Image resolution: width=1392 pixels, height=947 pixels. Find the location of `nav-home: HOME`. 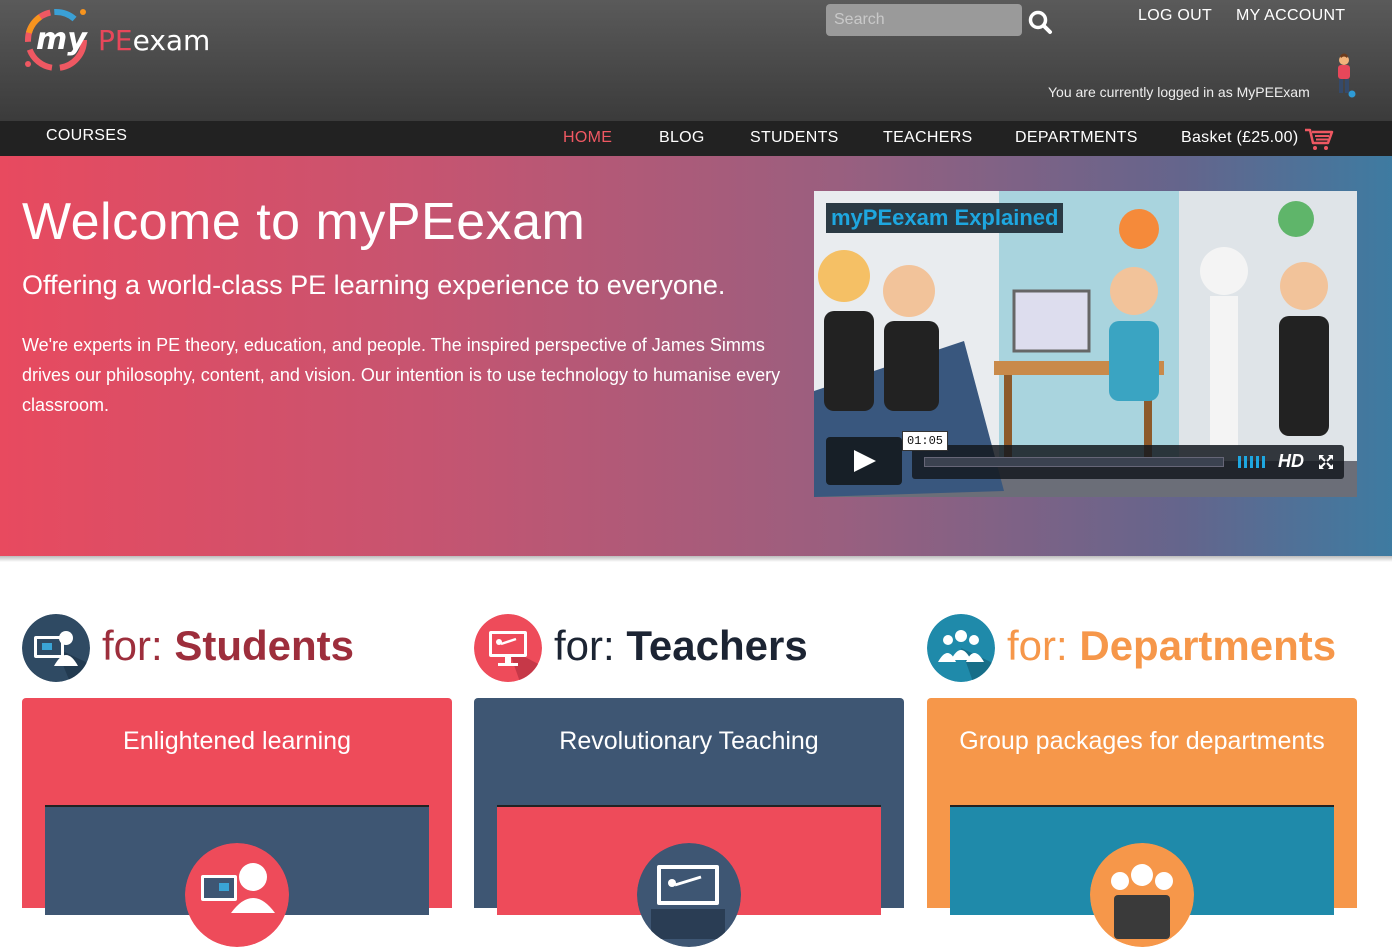

nav-home: HOME is located at coordinates (587, 138).